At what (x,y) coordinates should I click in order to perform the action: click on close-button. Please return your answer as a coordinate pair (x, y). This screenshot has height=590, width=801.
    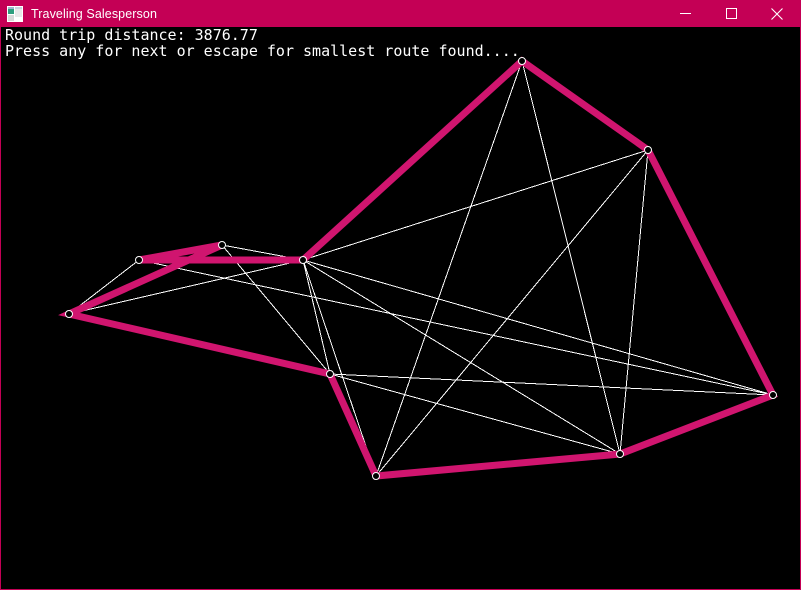
    Looking at the image, I should click on (777, 13).